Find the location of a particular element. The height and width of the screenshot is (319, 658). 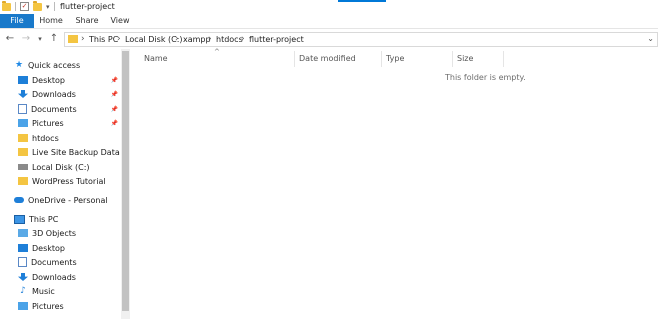

back-arrow-icon: ← is located at coordinates (10, 39).